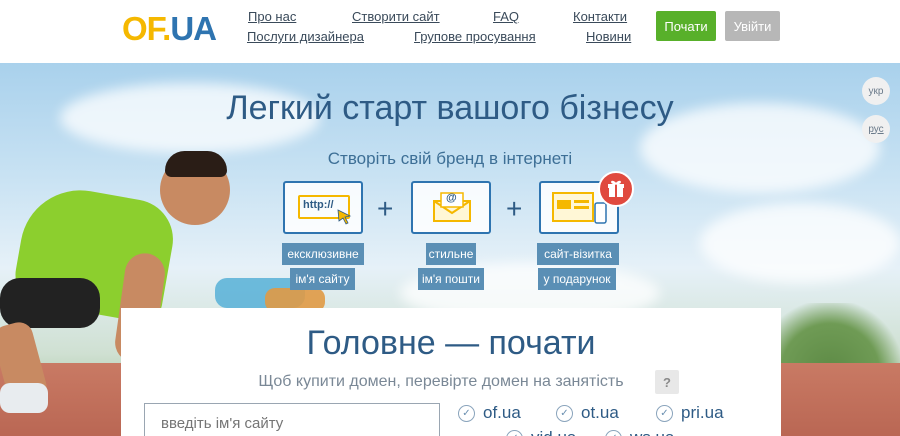 Image resolution: width=900 pixels, height=436 pixels. Describe the element at coordinates (752, 26) in the screenshot. I see `login-button: Увійти` at that location.